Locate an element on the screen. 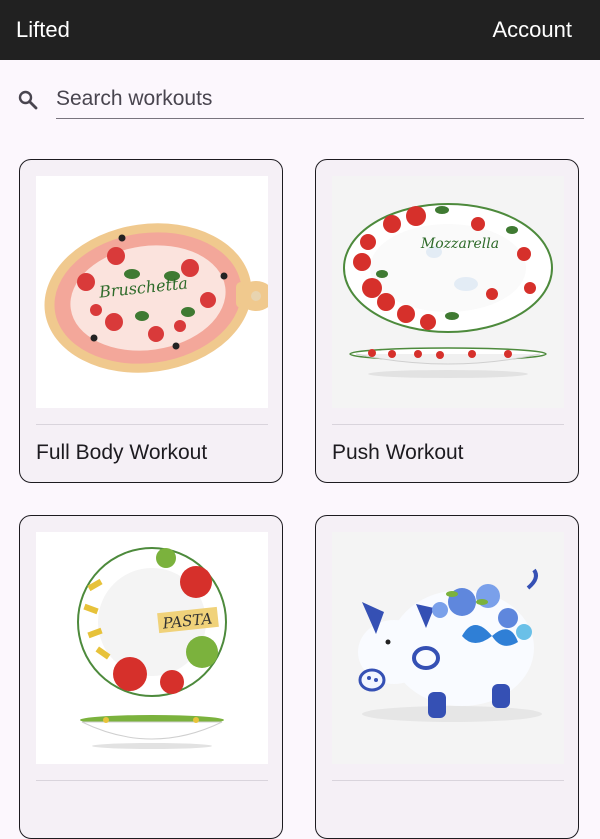 This screenshot has height=839, width=600. account-button: Account is located at coordinates (533, 30).